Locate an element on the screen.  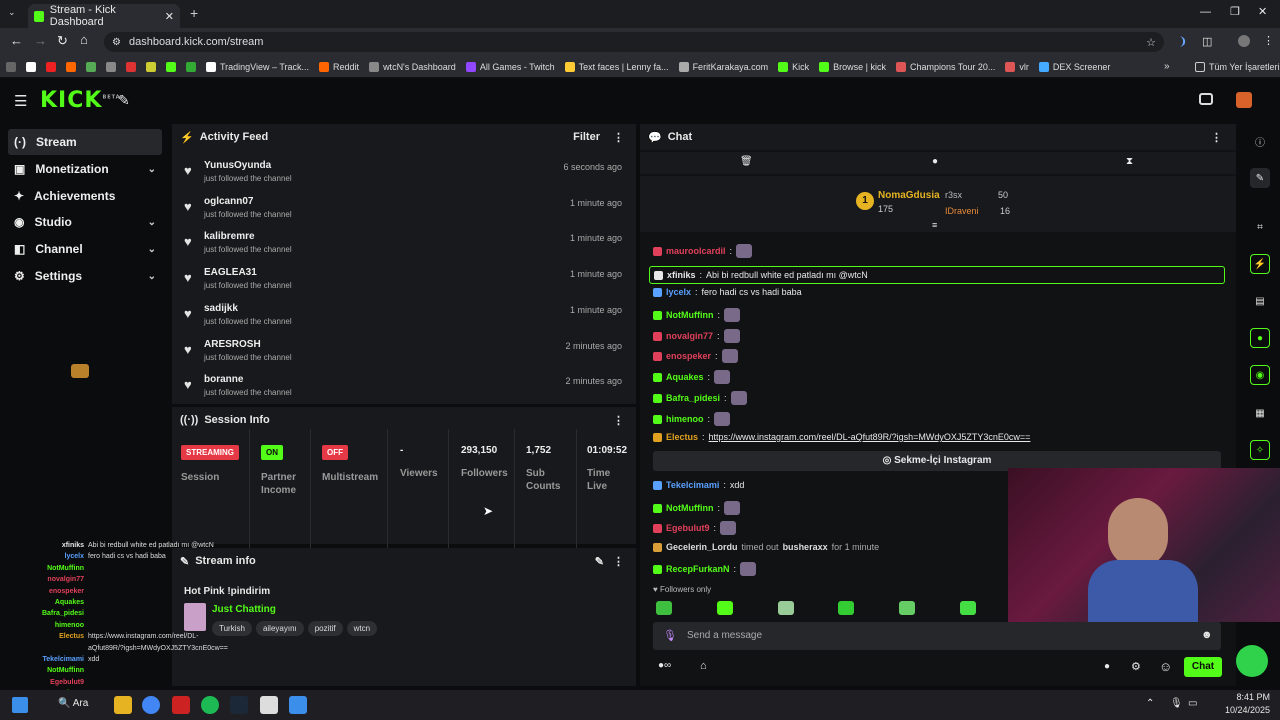
site-info-icon: ⚙ is located at coordinates (116, 42).